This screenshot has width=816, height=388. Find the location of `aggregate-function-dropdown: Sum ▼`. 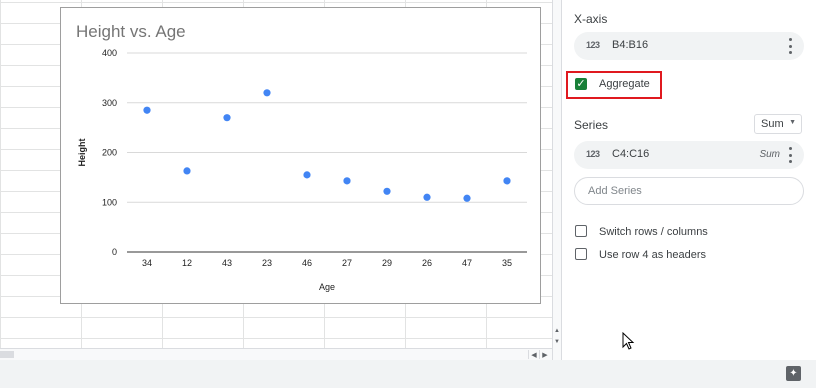

aggregate-function-dropdown: Sum ▼ is located at coordinates (778, 124).